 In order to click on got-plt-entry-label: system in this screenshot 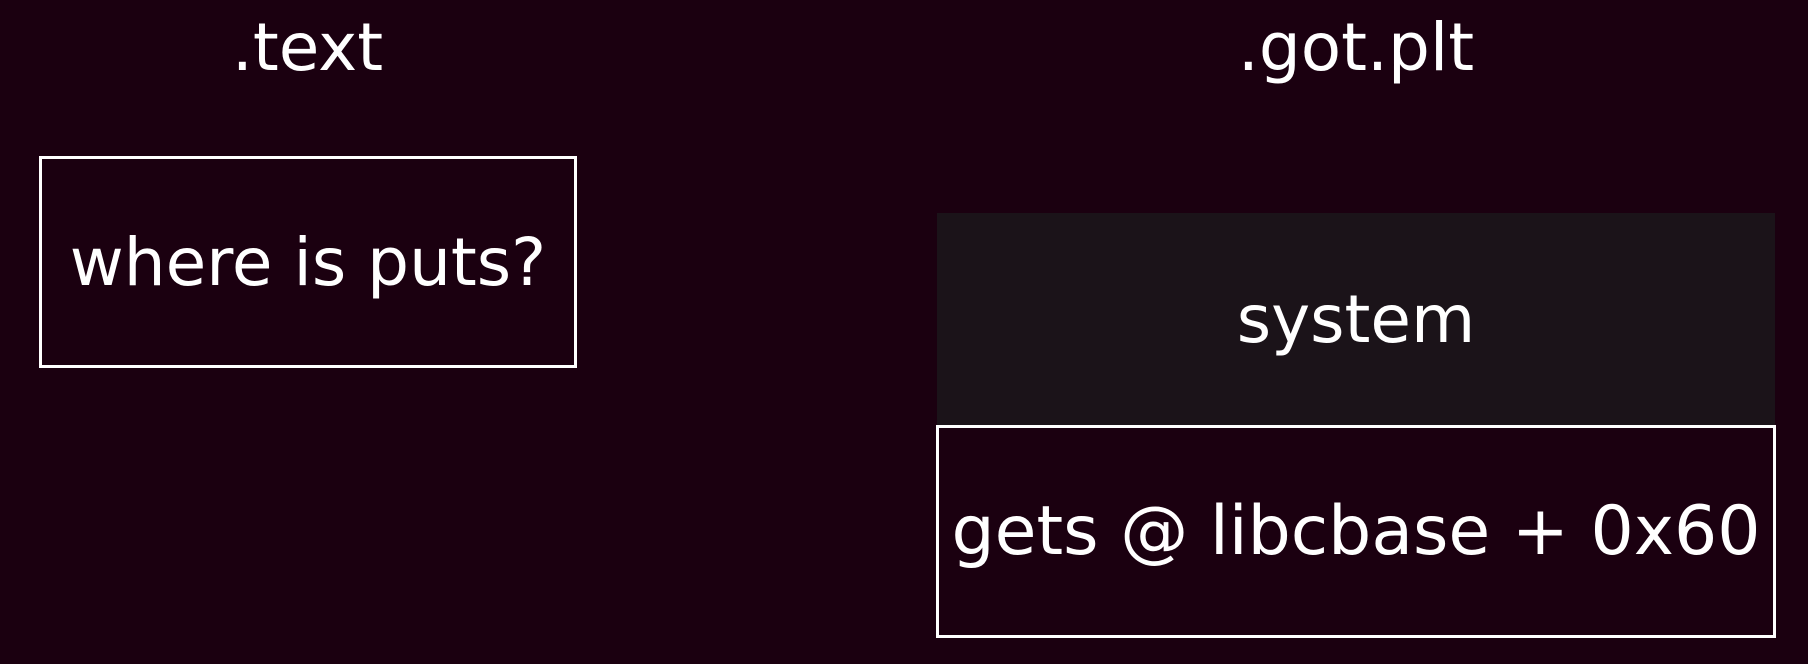, I will do `click(1356, 319)`.